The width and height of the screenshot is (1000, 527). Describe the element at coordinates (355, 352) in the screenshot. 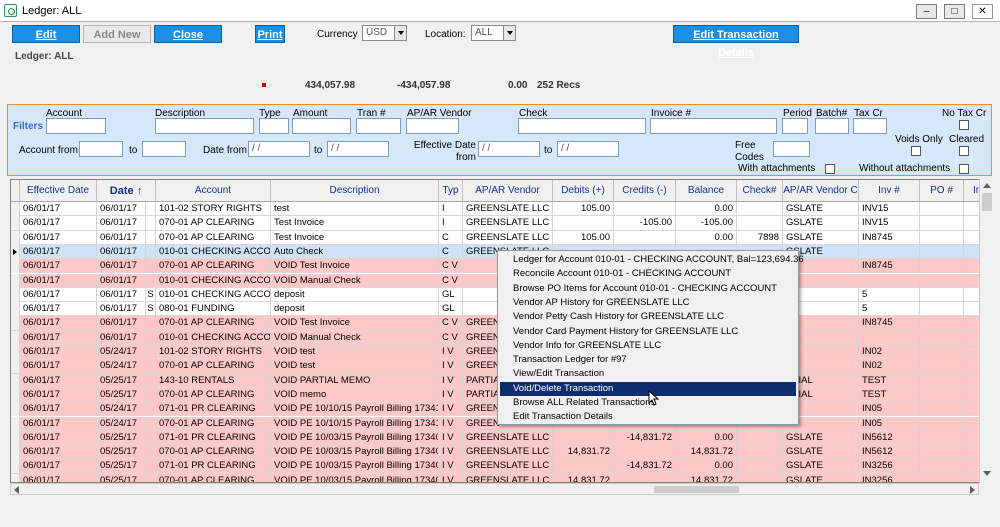

I see `cell-description: VOID test` at that location.